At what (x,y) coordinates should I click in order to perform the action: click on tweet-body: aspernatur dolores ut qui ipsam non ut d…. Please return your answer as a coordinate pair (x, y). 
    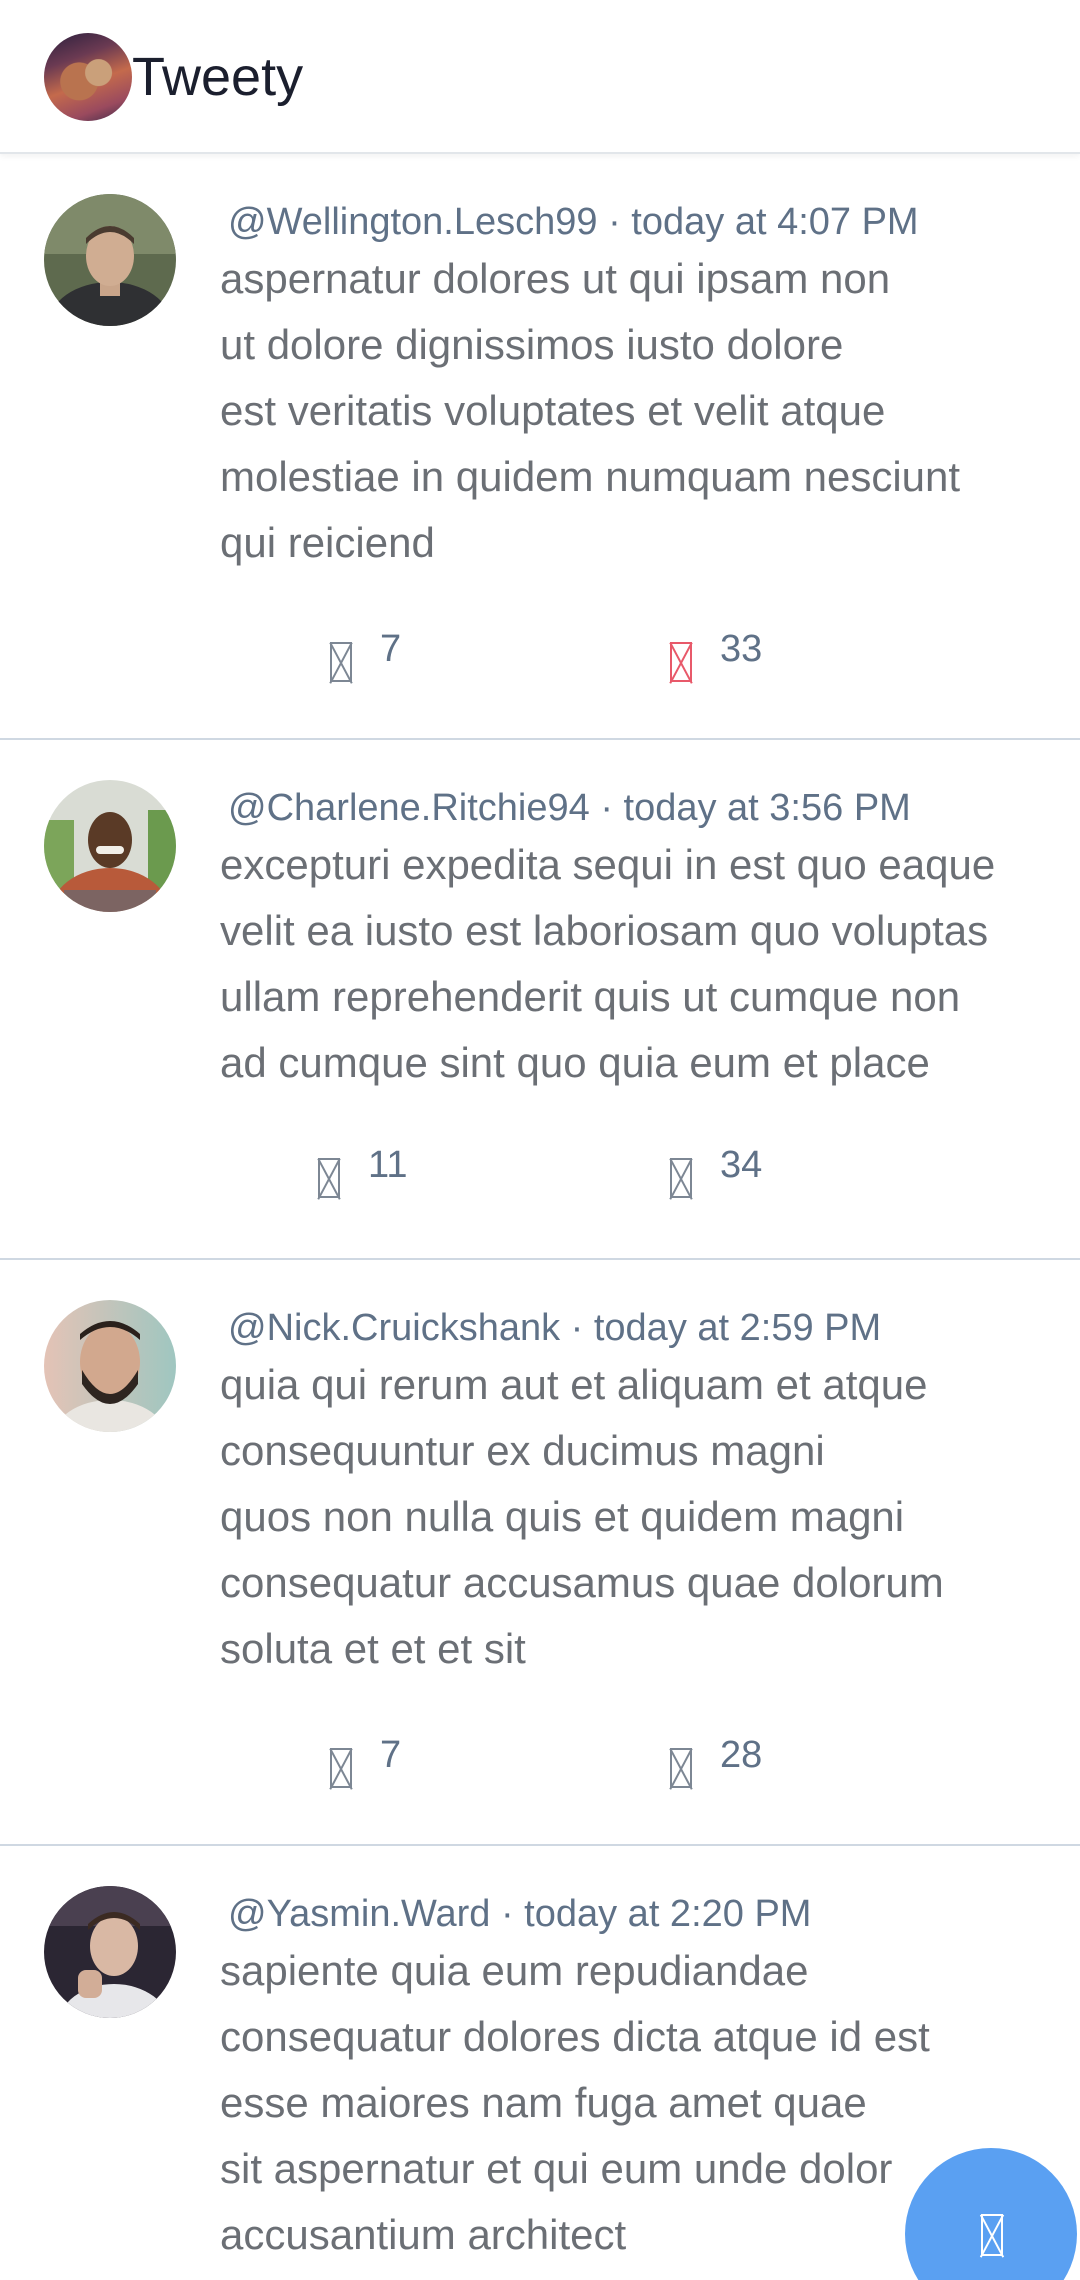
    Looking at the image, I should click on (590, 410).